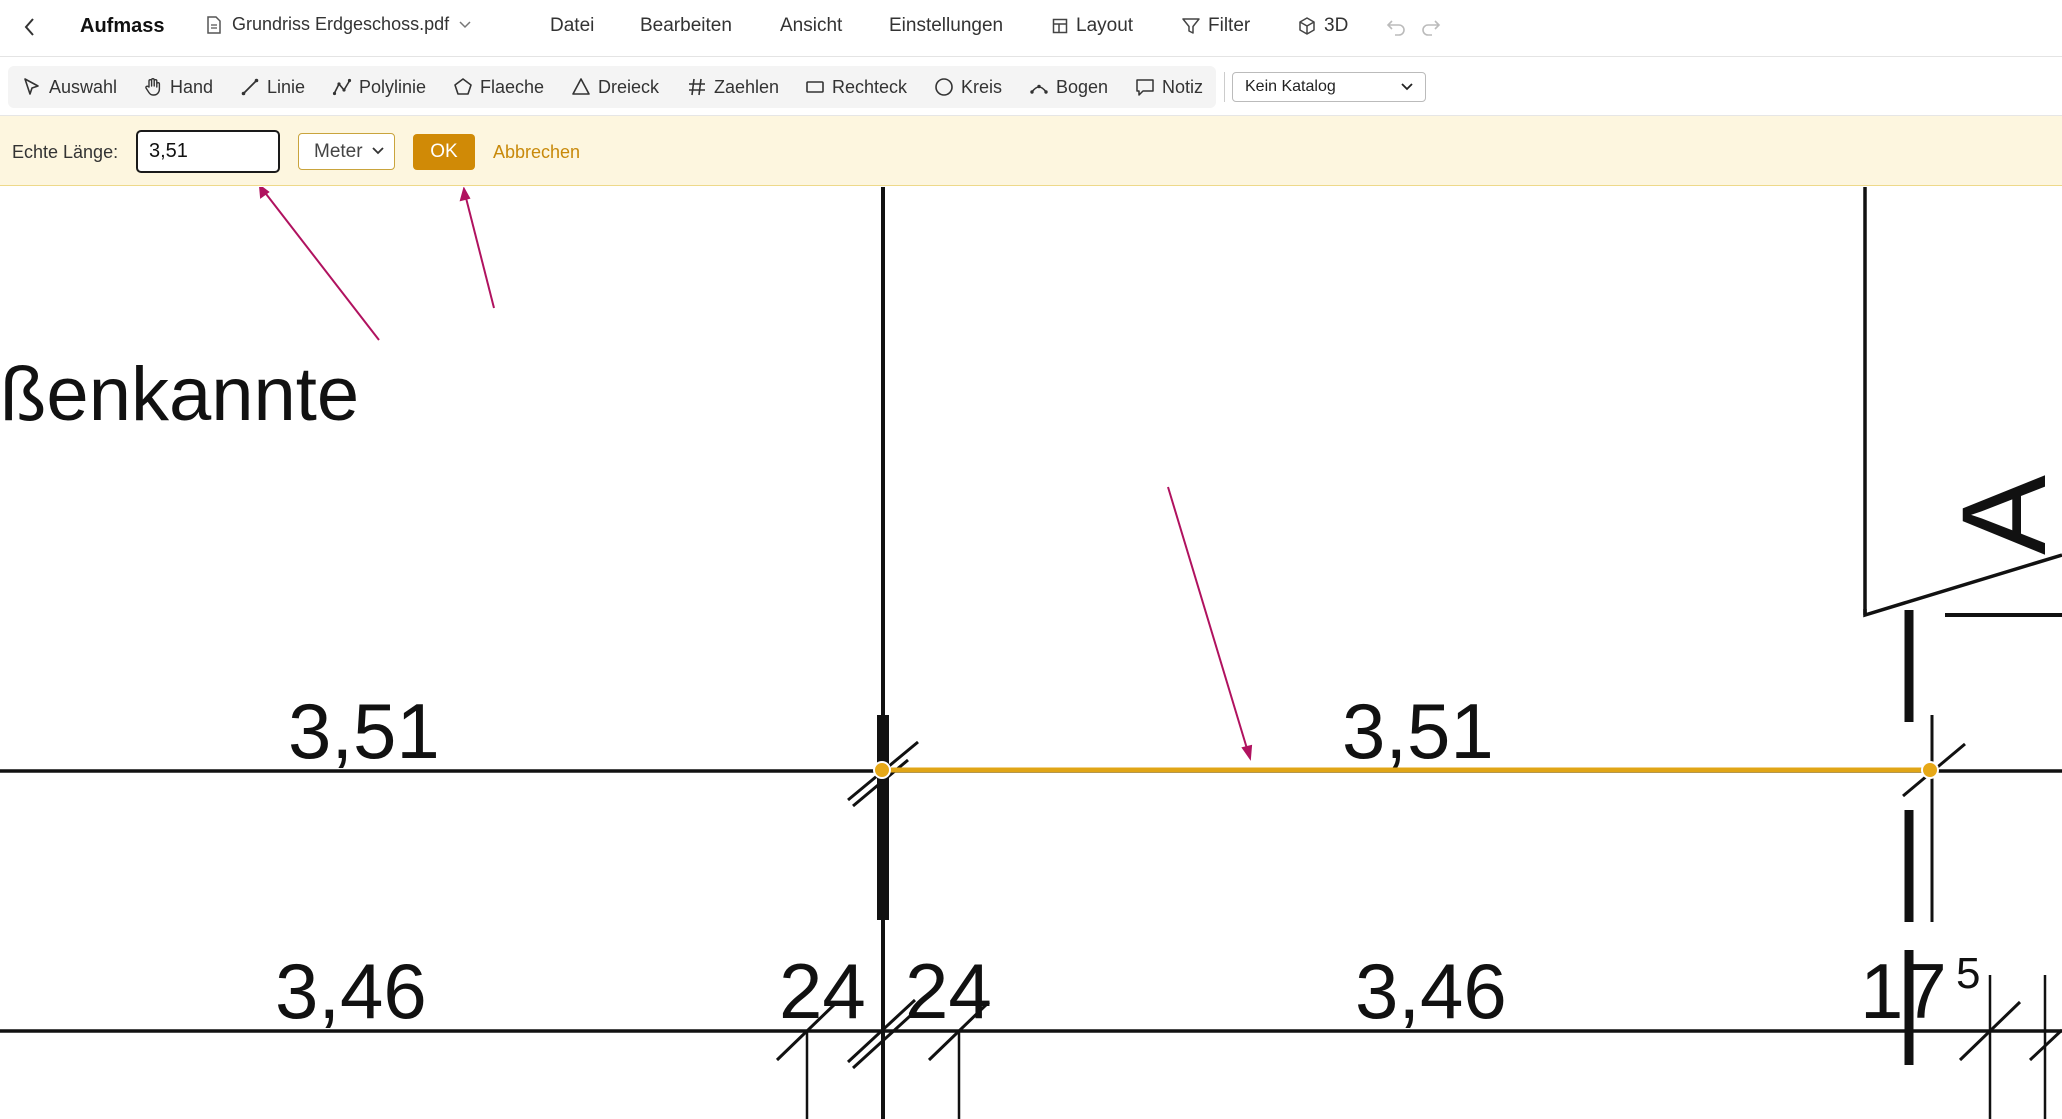 The image size is (2062, 1119). What do you see at coordinates (83, 86) in the screenshot?
I see `tool-label: Auswahl` at bounding box center [83, 86].